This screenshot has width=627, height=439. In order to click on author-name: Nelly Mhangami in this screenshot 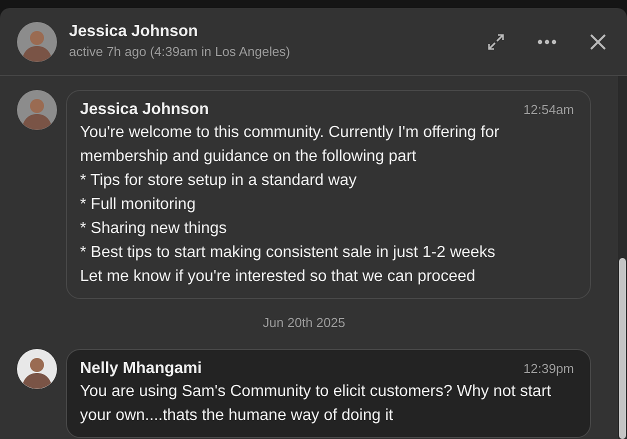, I will do `click(141, 368)`.